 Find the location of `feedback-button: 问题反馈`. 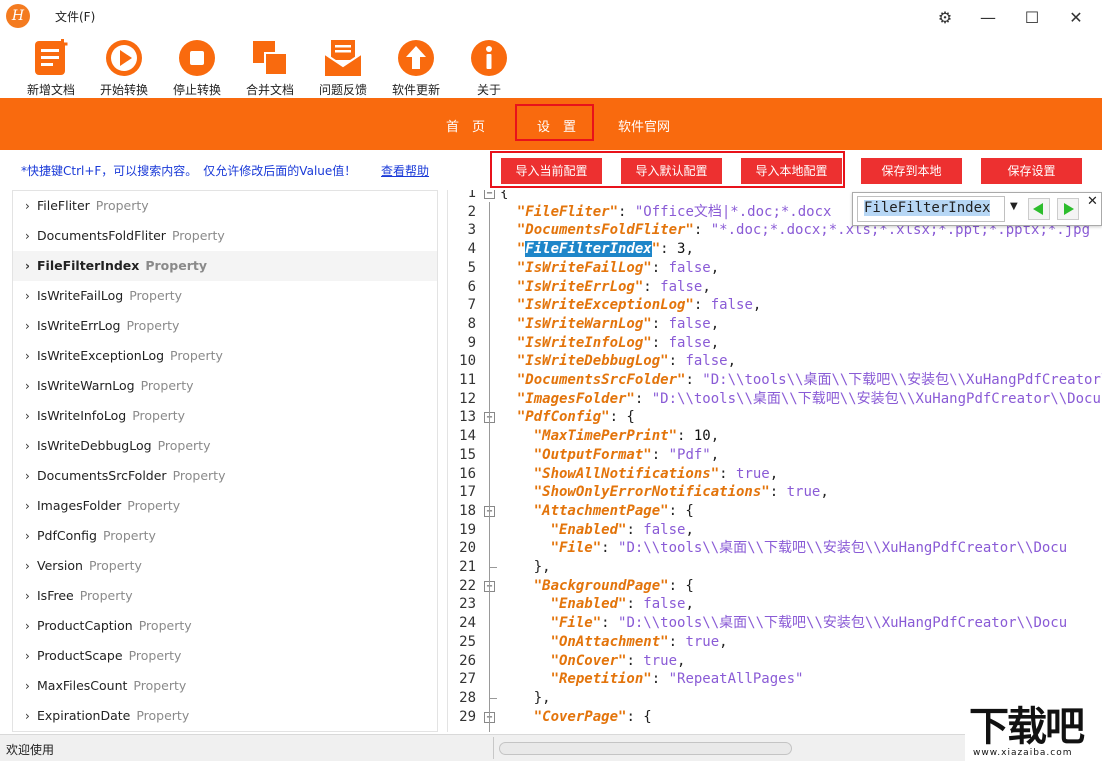

feedback-button: 问题反馈 is located at coordinates (343, 68).